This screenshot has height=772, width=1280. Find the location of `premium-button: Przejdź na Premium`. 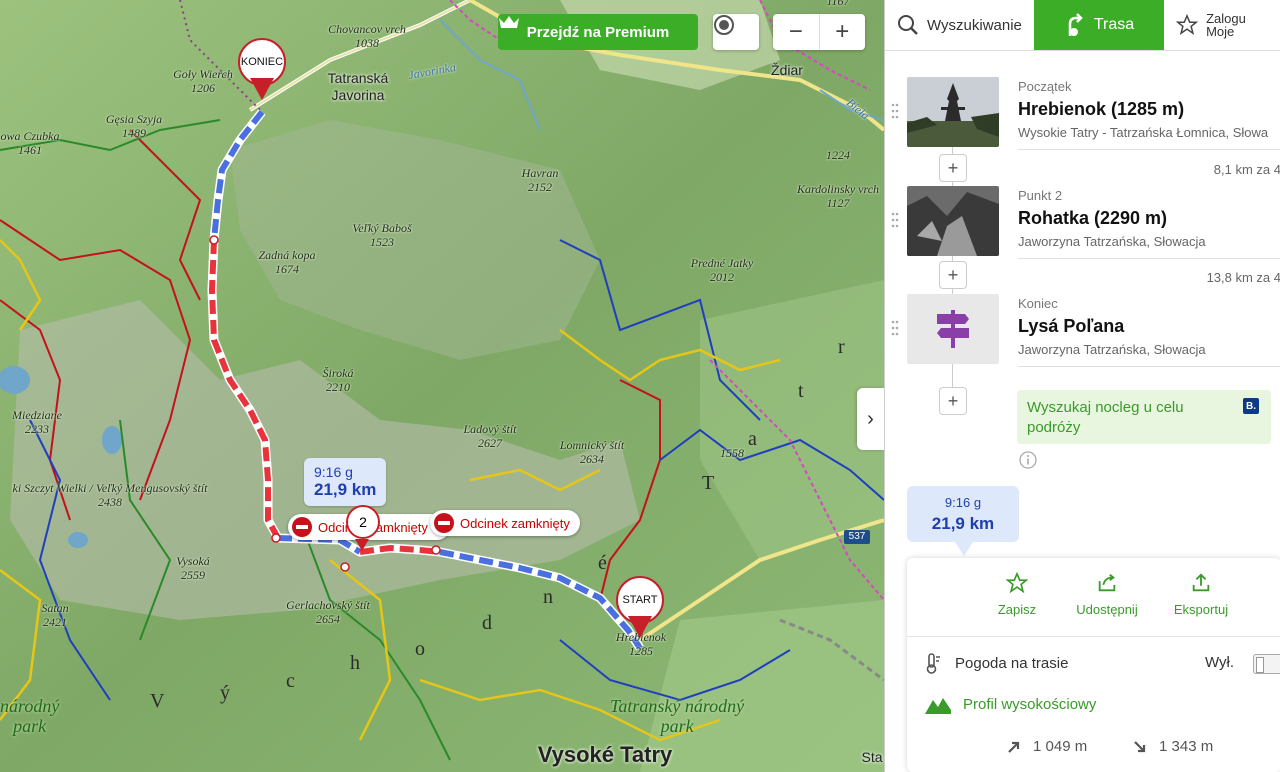

premium-button: Przejdź na Premium is located at coordinates (598, 32).